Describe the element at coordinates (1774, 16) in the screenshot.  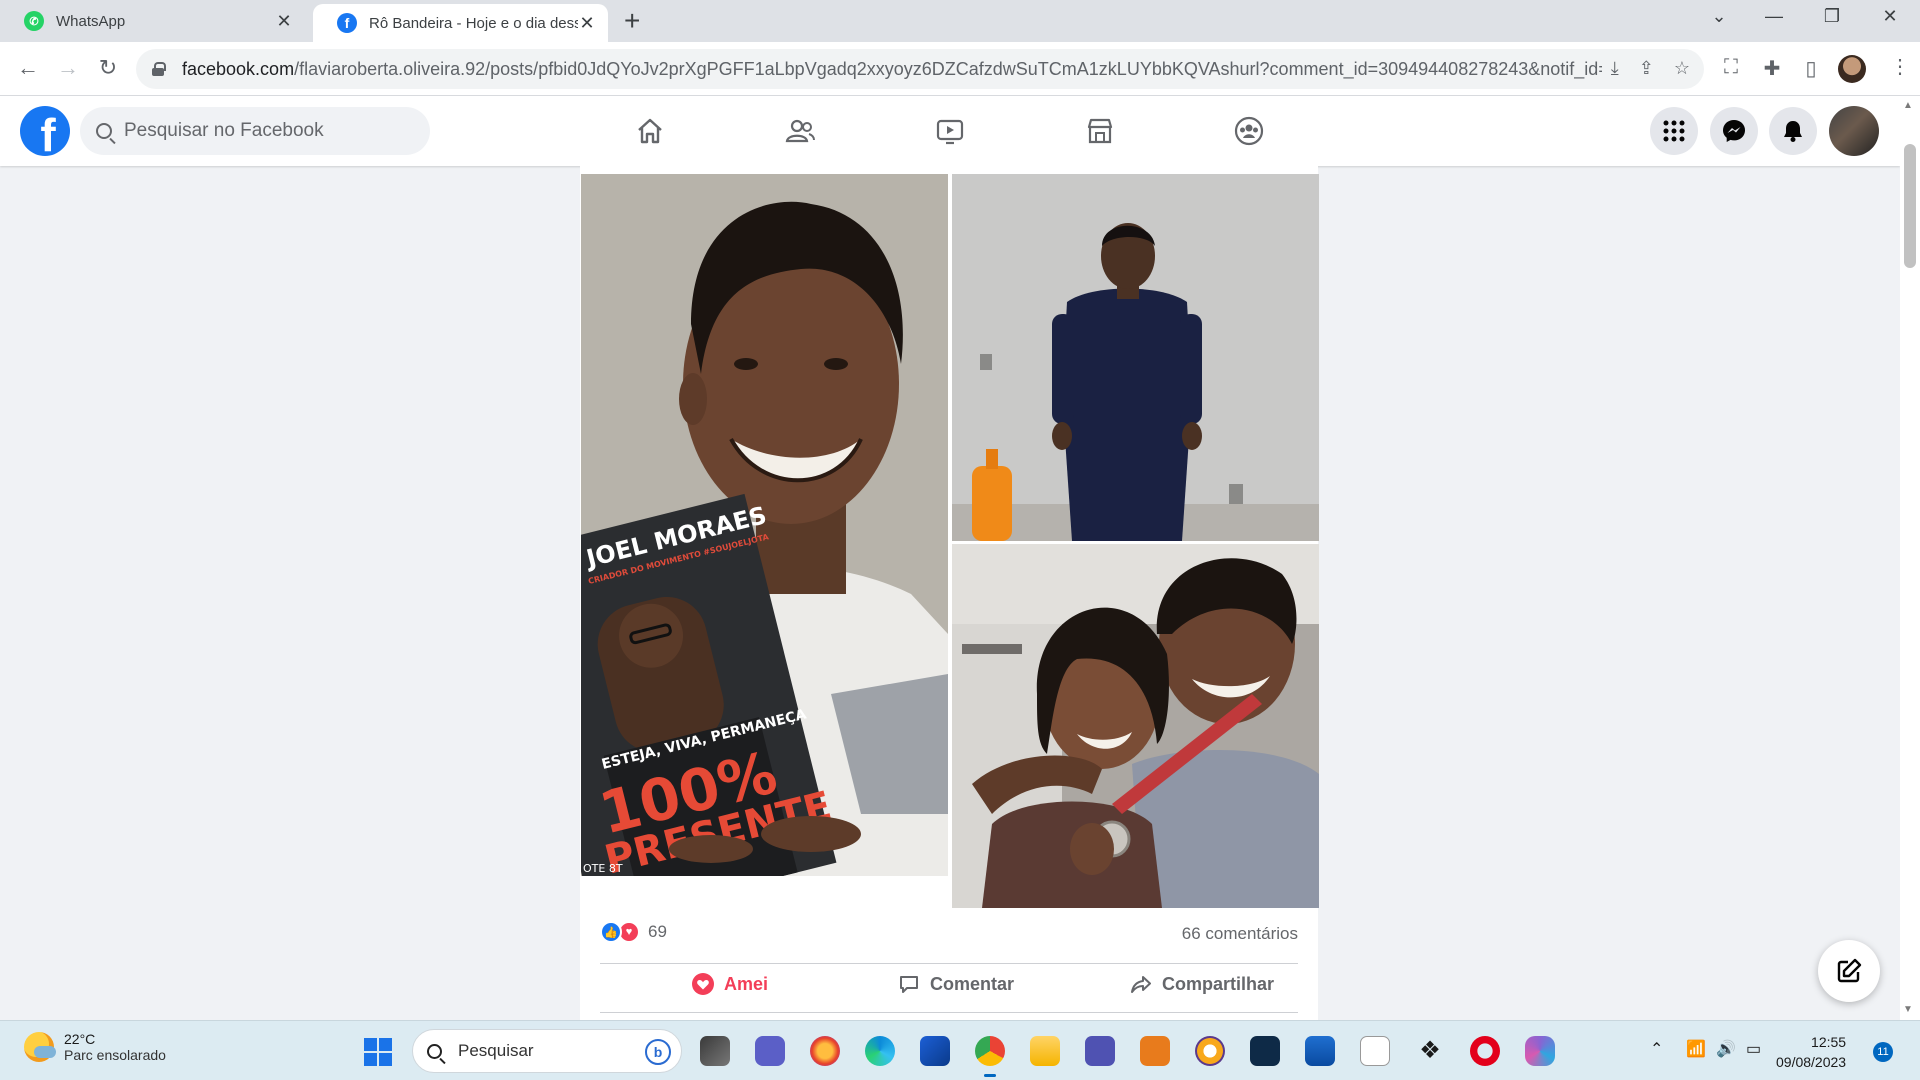
I see `minimize-button: —` at that location.